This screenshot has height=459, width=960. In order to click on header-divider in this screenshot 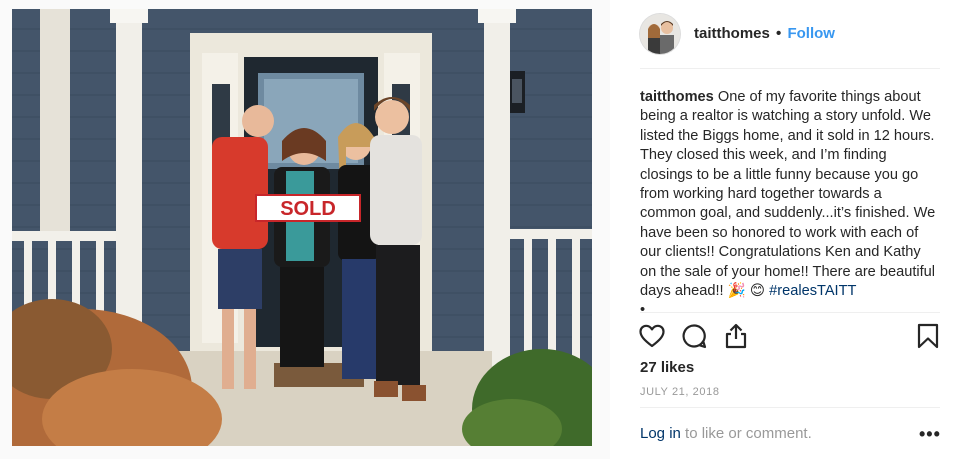, I will do `click(790, 68)`.